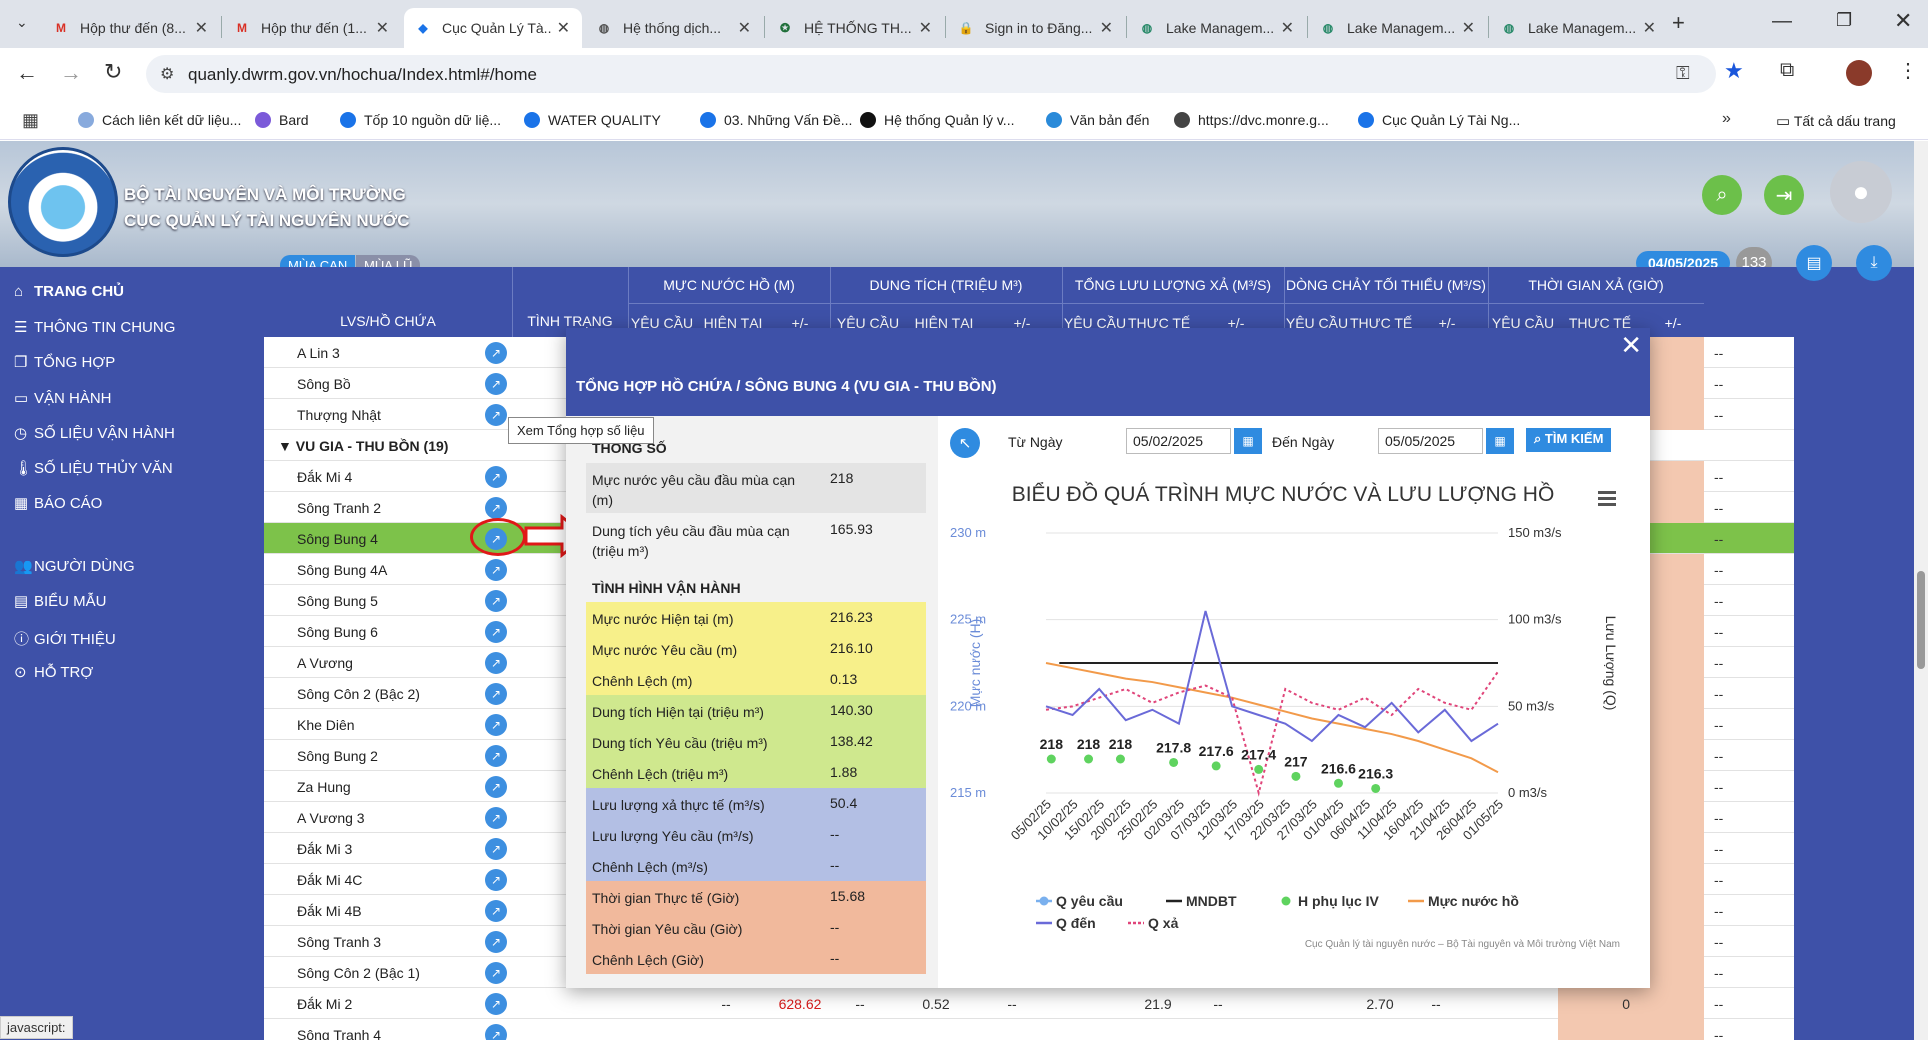 Image resolution: width=1928 pixels, height=1040 pixels. Describe the element at coordinates (1844, 20) in the screenshot. I see `restore-button: ❐` at that location.